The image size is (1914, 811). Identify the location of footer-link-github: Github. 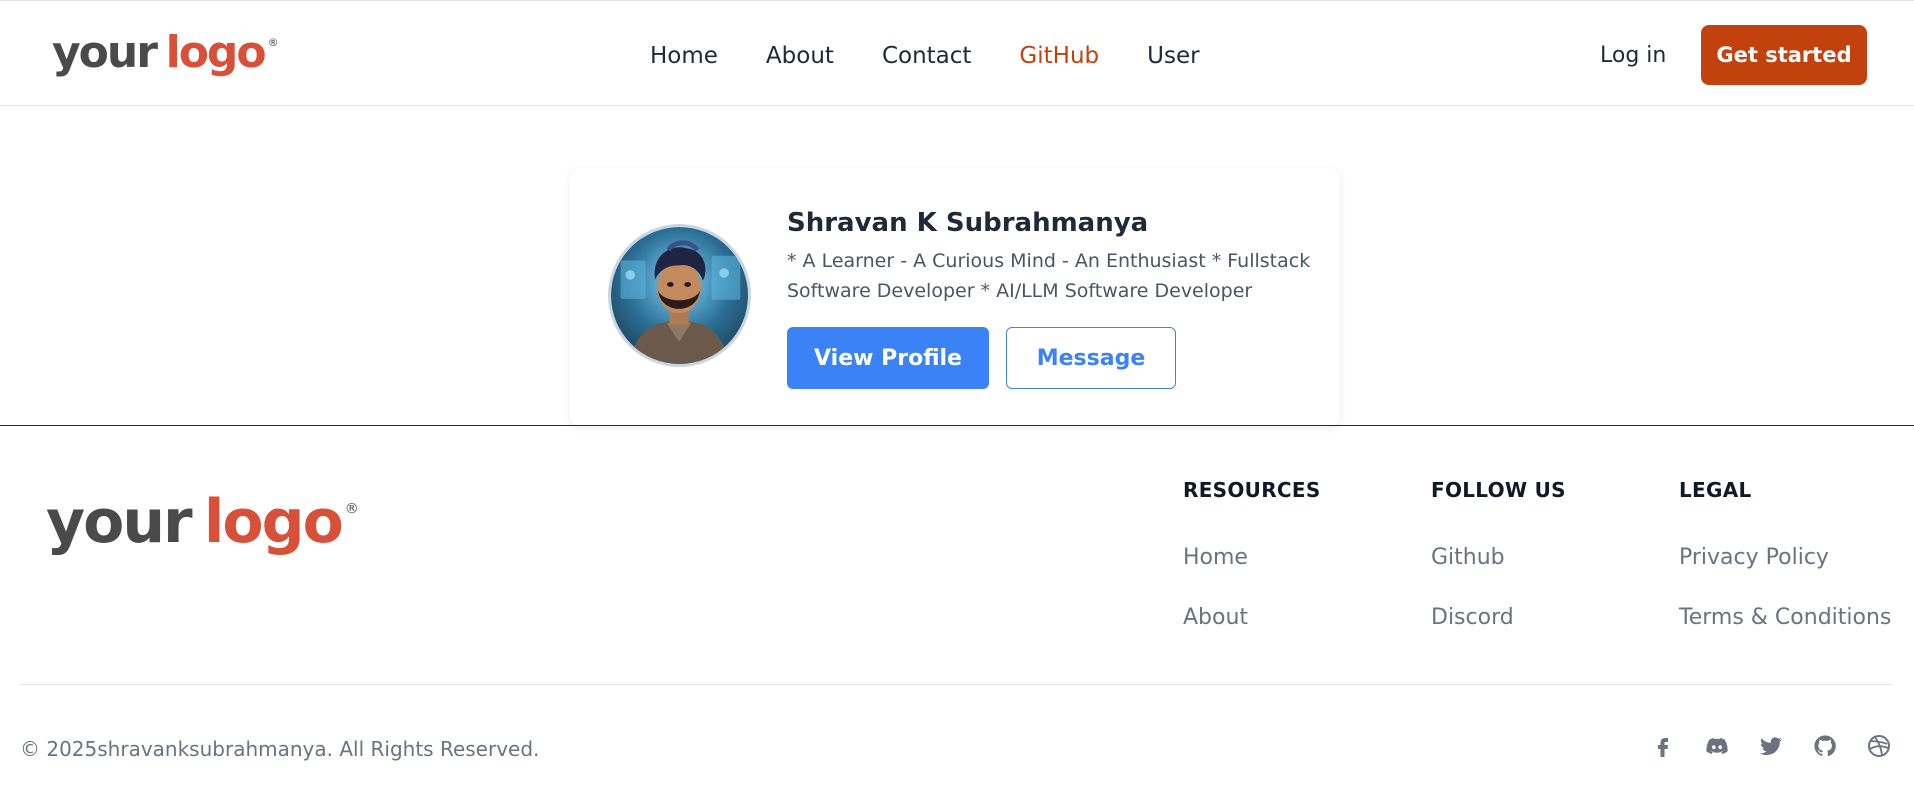
(1498, 558).